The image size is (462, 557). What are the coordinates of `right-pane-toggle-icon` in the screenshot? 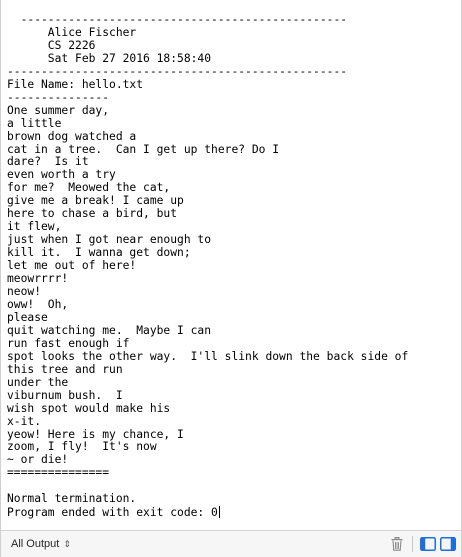 It's located at (447, 544).